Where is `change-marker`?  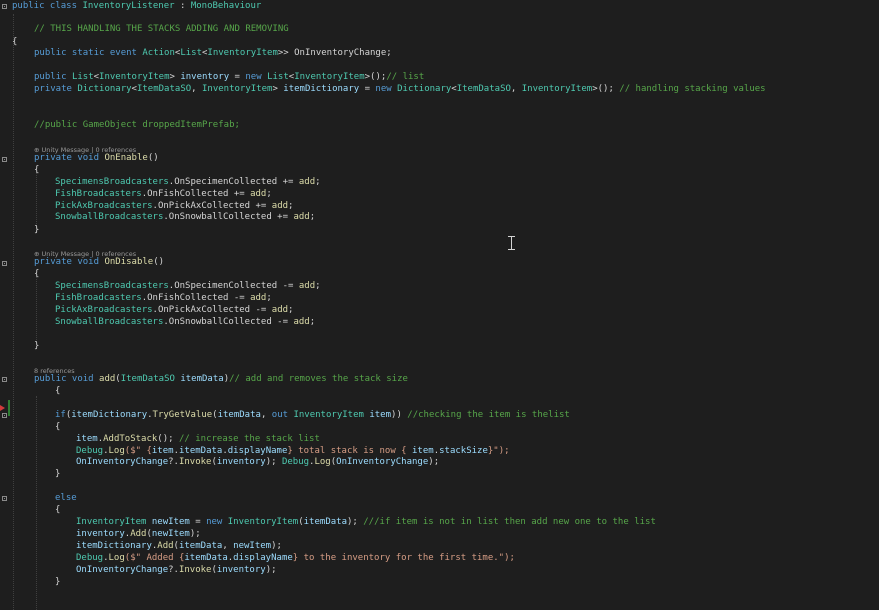 change-marker is located at coordinates (9, 408).